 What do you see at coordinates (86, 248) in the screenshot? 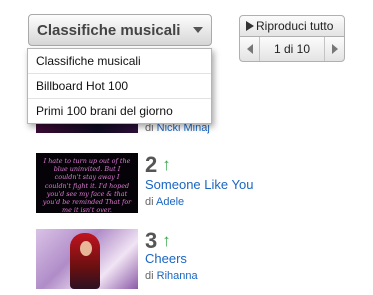
I see `entry-3-artist-face` at bounding box center [86, 248].